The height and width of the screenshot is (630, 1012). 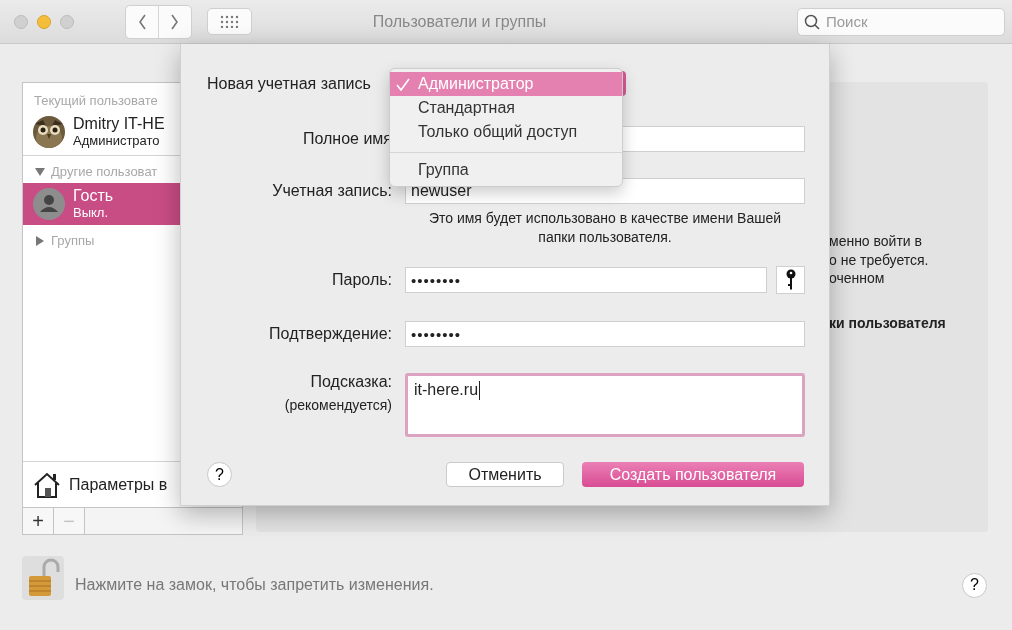 What do you see at coordinates (888, 322) in the screenshot?
I see `info-text: ки пользователя` at bounding box center [888, 322].